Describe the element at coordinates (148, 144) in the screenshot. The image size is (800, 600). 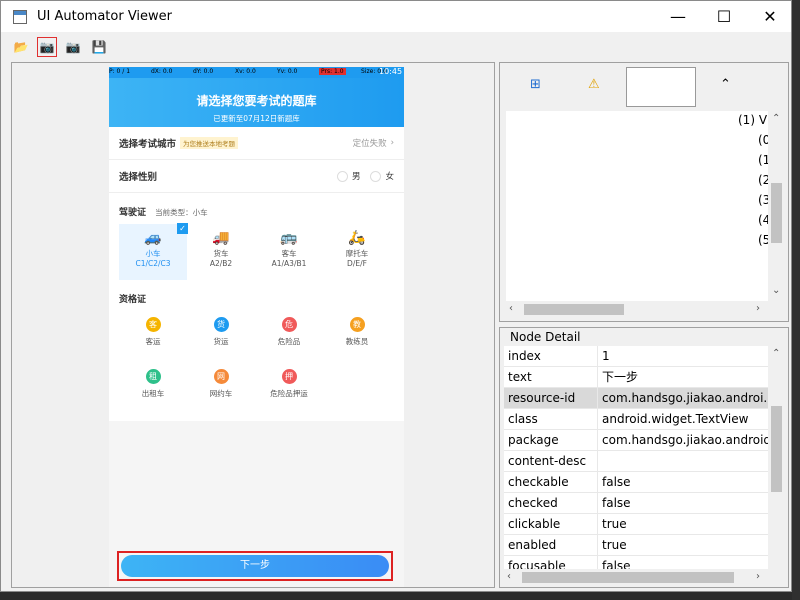
I see `city-label: 选择考试城市` at that location.